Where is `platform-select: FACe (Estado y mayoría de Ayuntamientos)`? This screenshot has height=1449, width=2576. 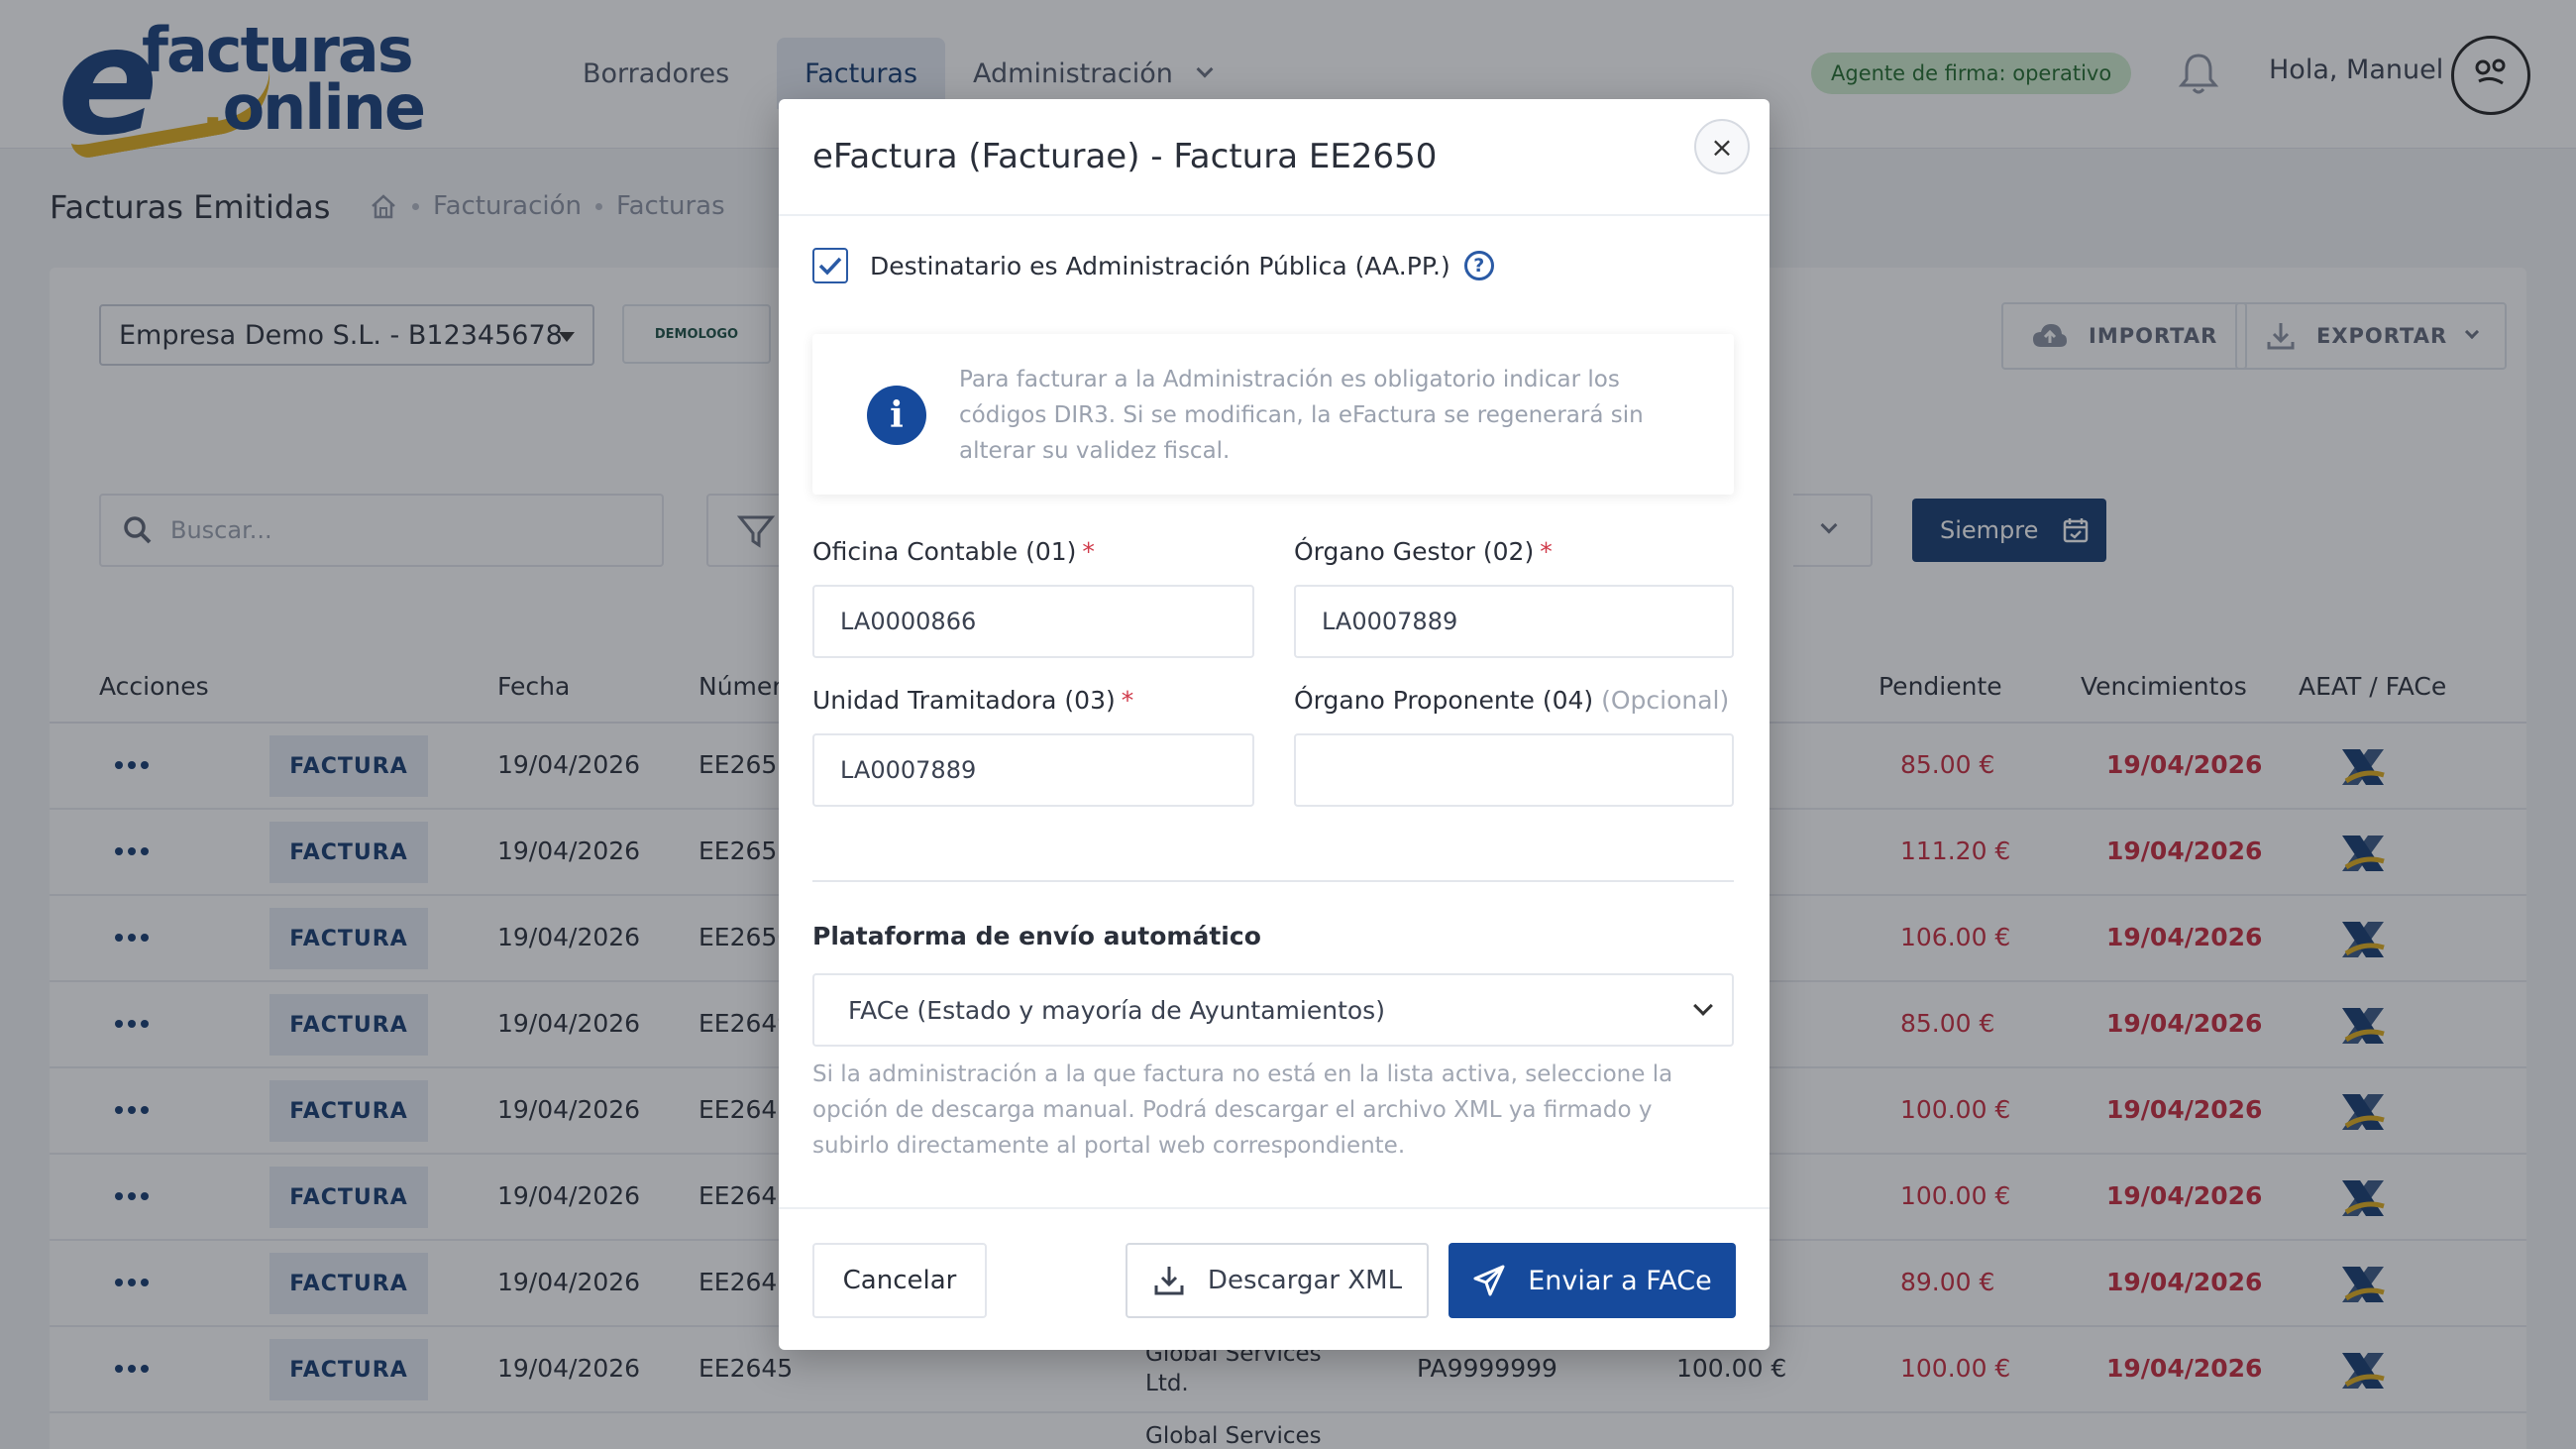
platform-select: FACe (Estado y mayoría de Ayuntamientos) is located at coordinates (1273, 1010).